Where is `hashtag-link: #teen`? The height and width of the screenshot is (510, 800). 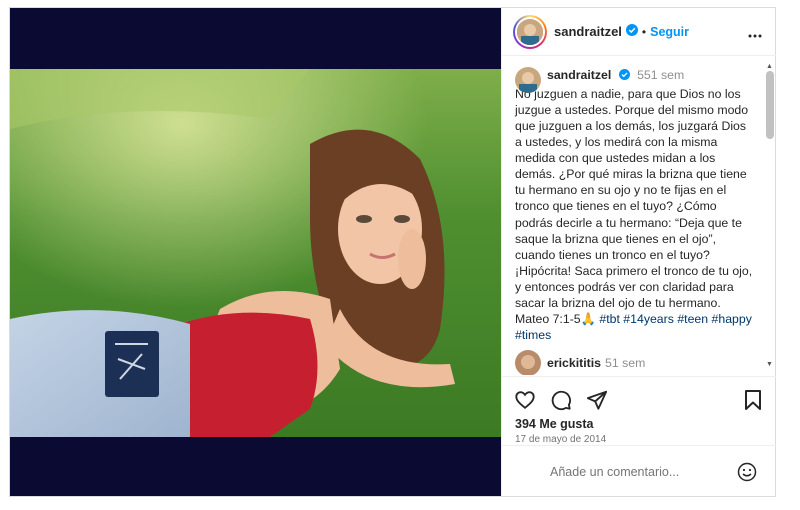 hashtag-link: #teen is located at coordinates (692, 319).